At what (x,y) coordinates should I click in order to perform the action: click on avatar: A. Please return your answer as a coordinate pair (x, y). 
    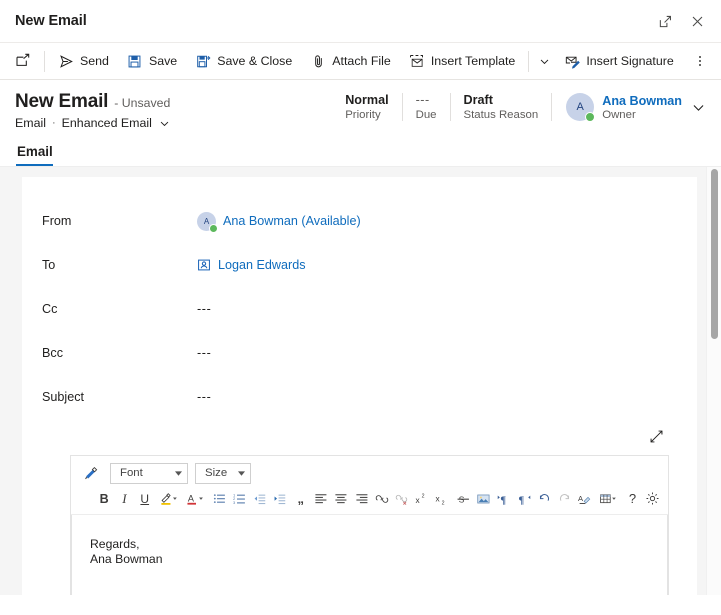
    Looking at the image, I should click on (207, 222).